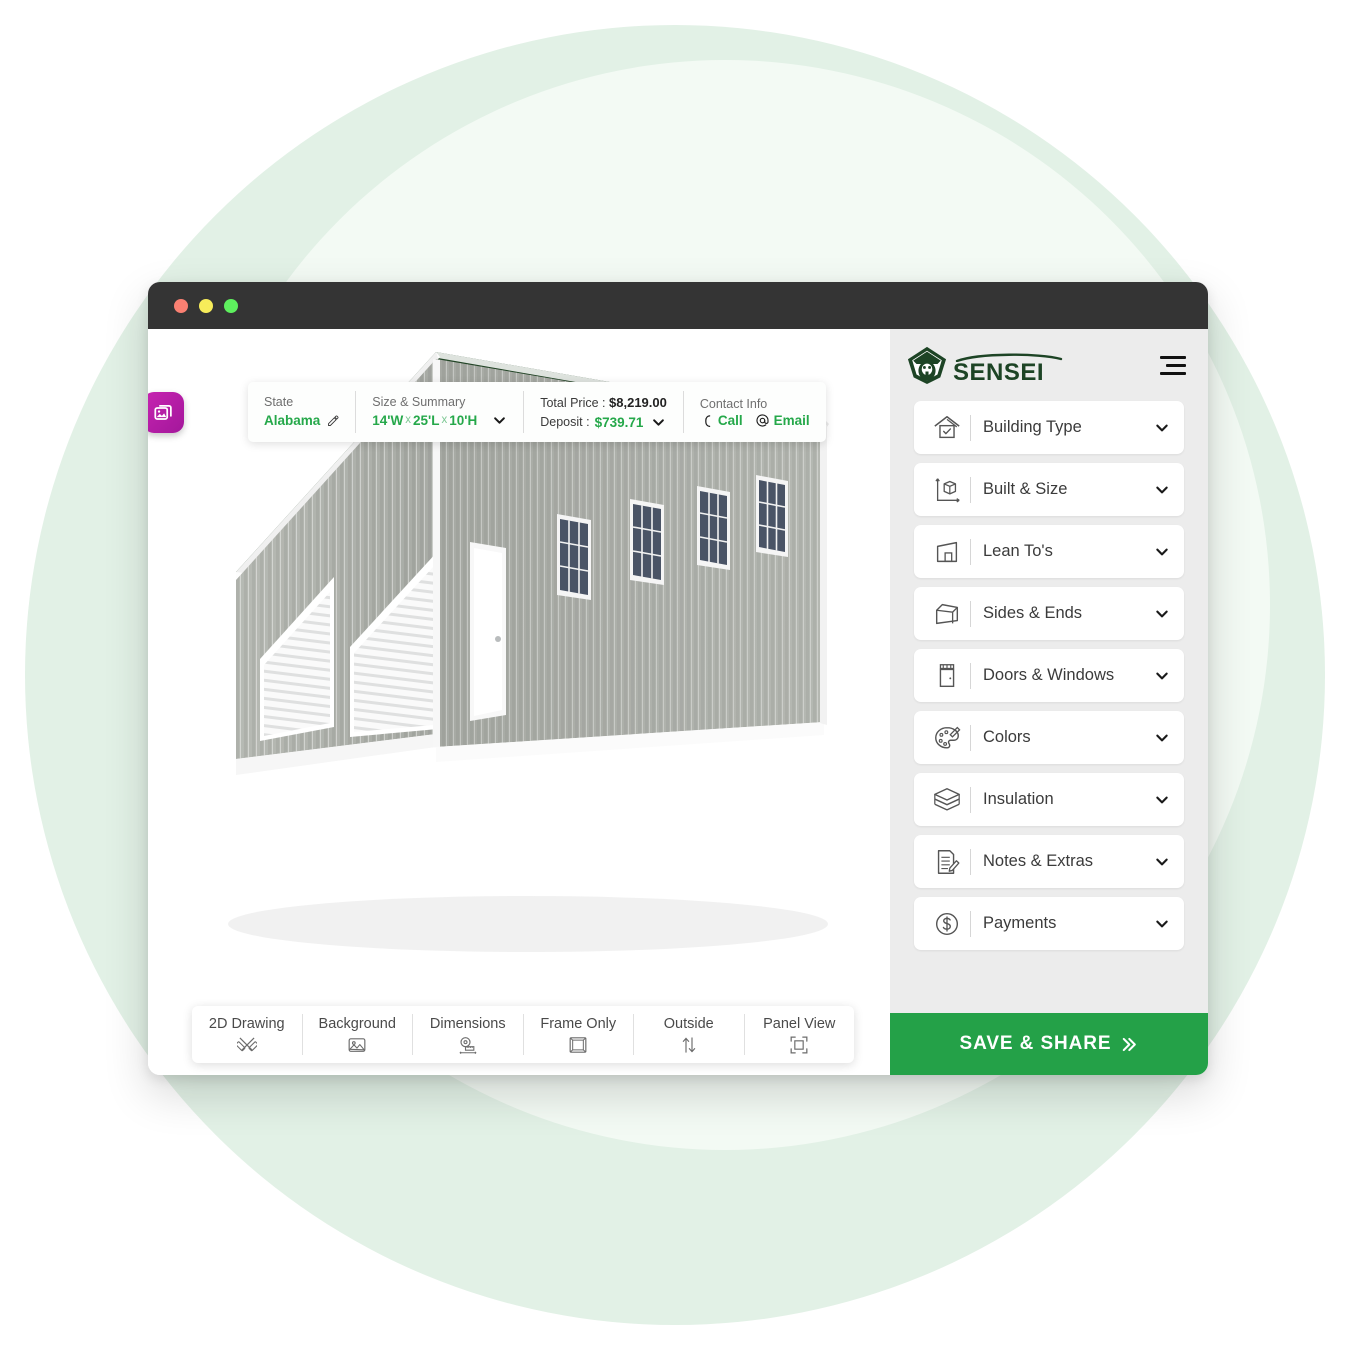  What do you see at coordinates (619, 422) in the screenshot?
I see `deposit-value: $739.71` at bounding box center [619, 422].